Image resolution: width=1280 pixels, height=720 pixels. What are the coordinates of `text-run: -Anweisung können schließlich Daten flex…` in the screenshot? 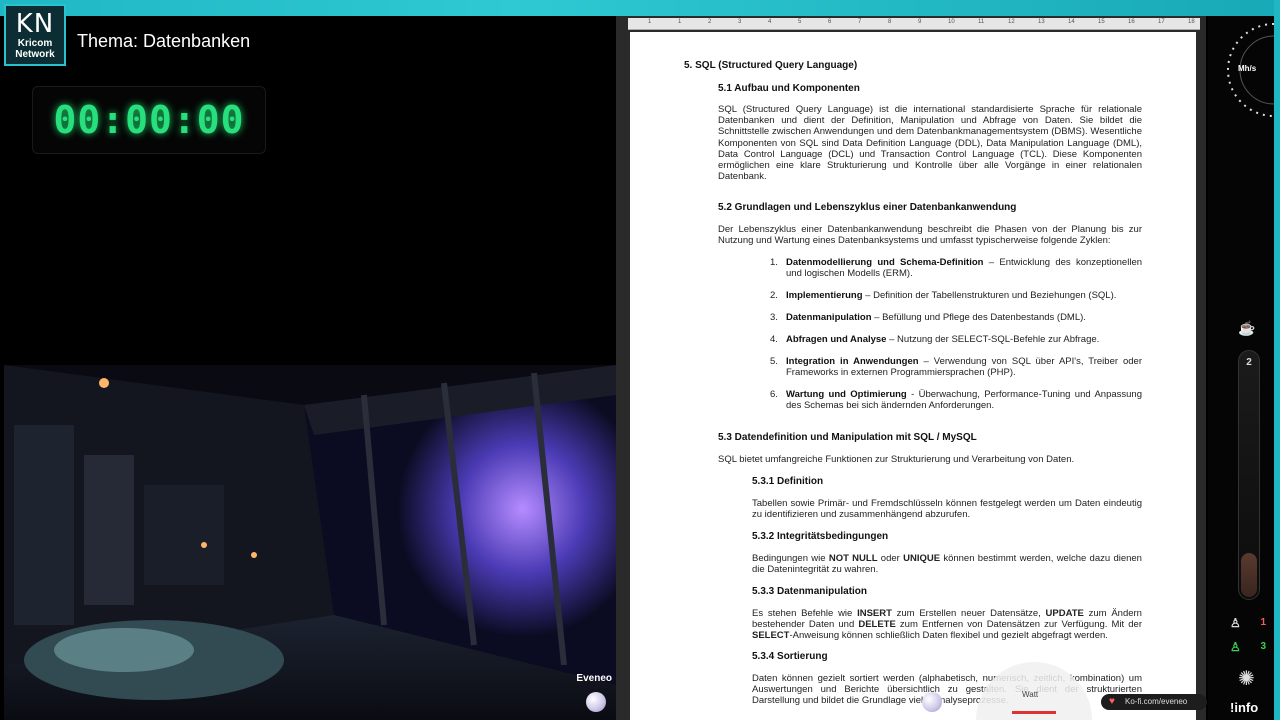 It's located at (948, 636).